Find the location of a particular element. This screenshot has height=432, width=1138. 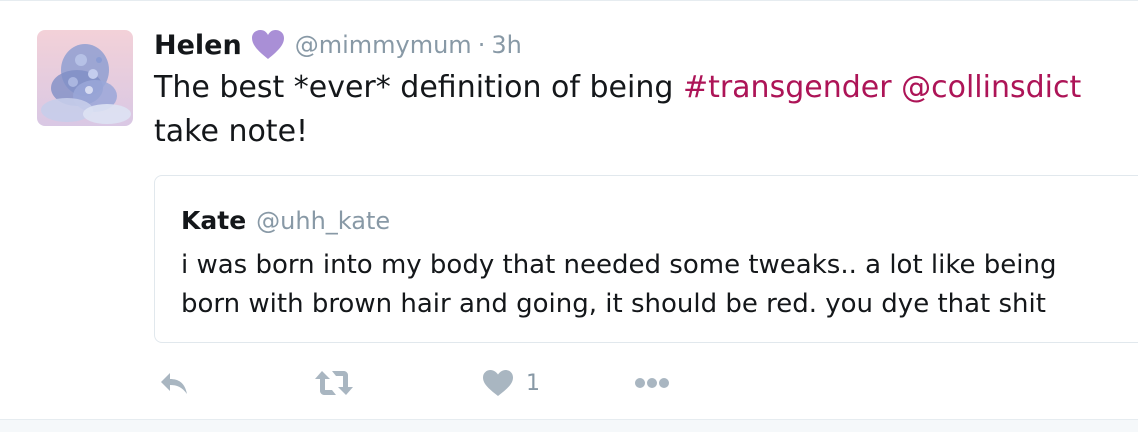

mention-link: @collinsdict is located at coordinates (991, 87).